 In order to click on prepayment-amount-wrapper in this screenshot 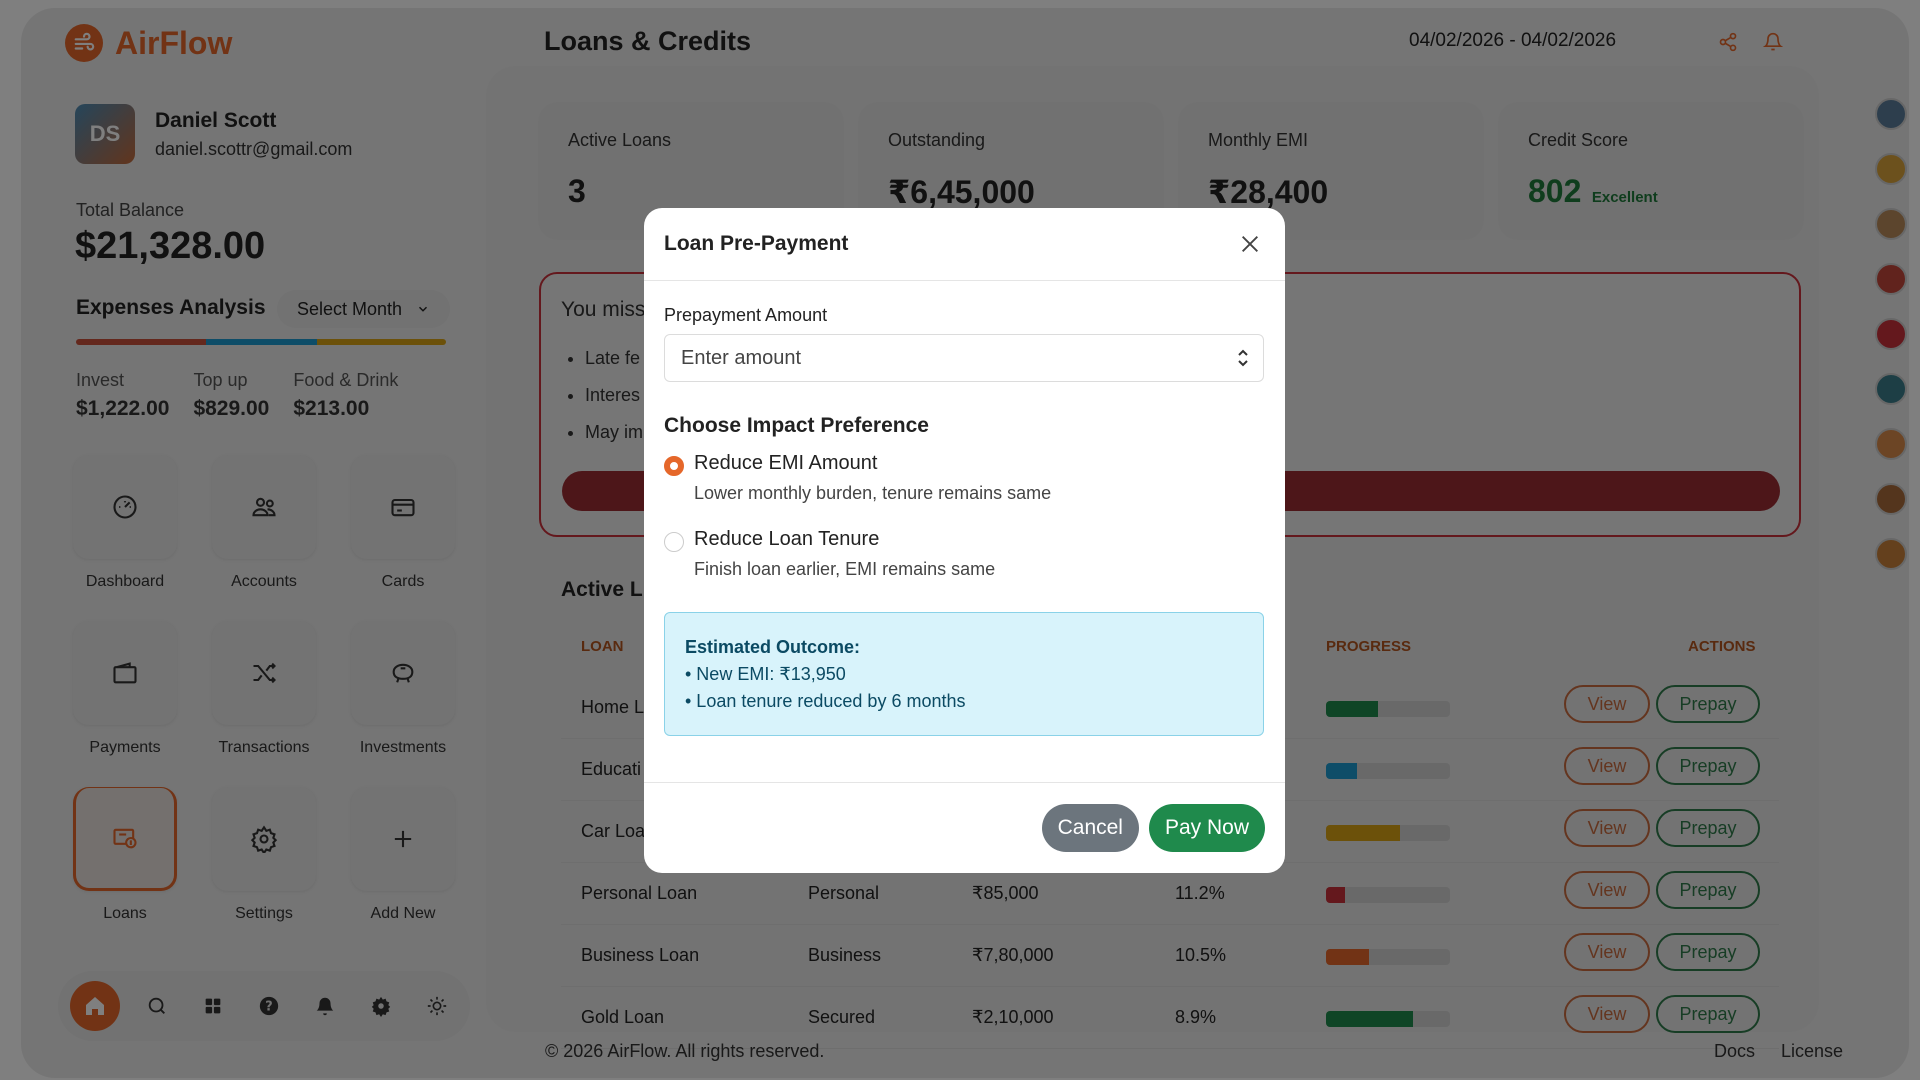, I will do `click(964, 358)`.